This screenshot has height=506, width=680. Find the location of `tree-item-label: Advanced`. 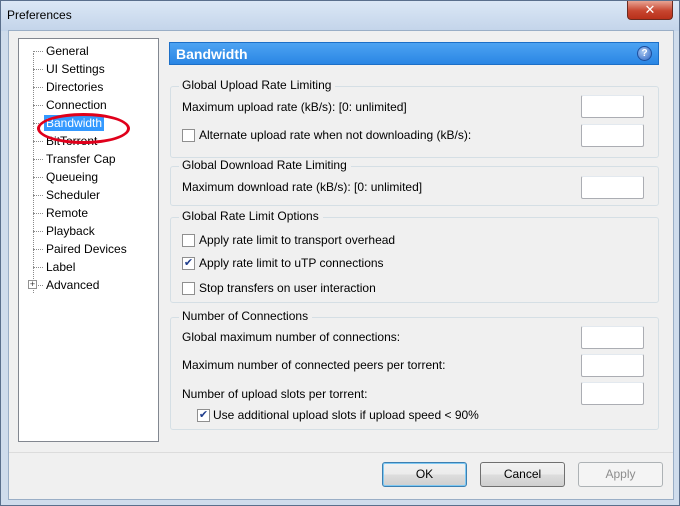

tree-item-label: Advanced is located at coordinates (73, 285).